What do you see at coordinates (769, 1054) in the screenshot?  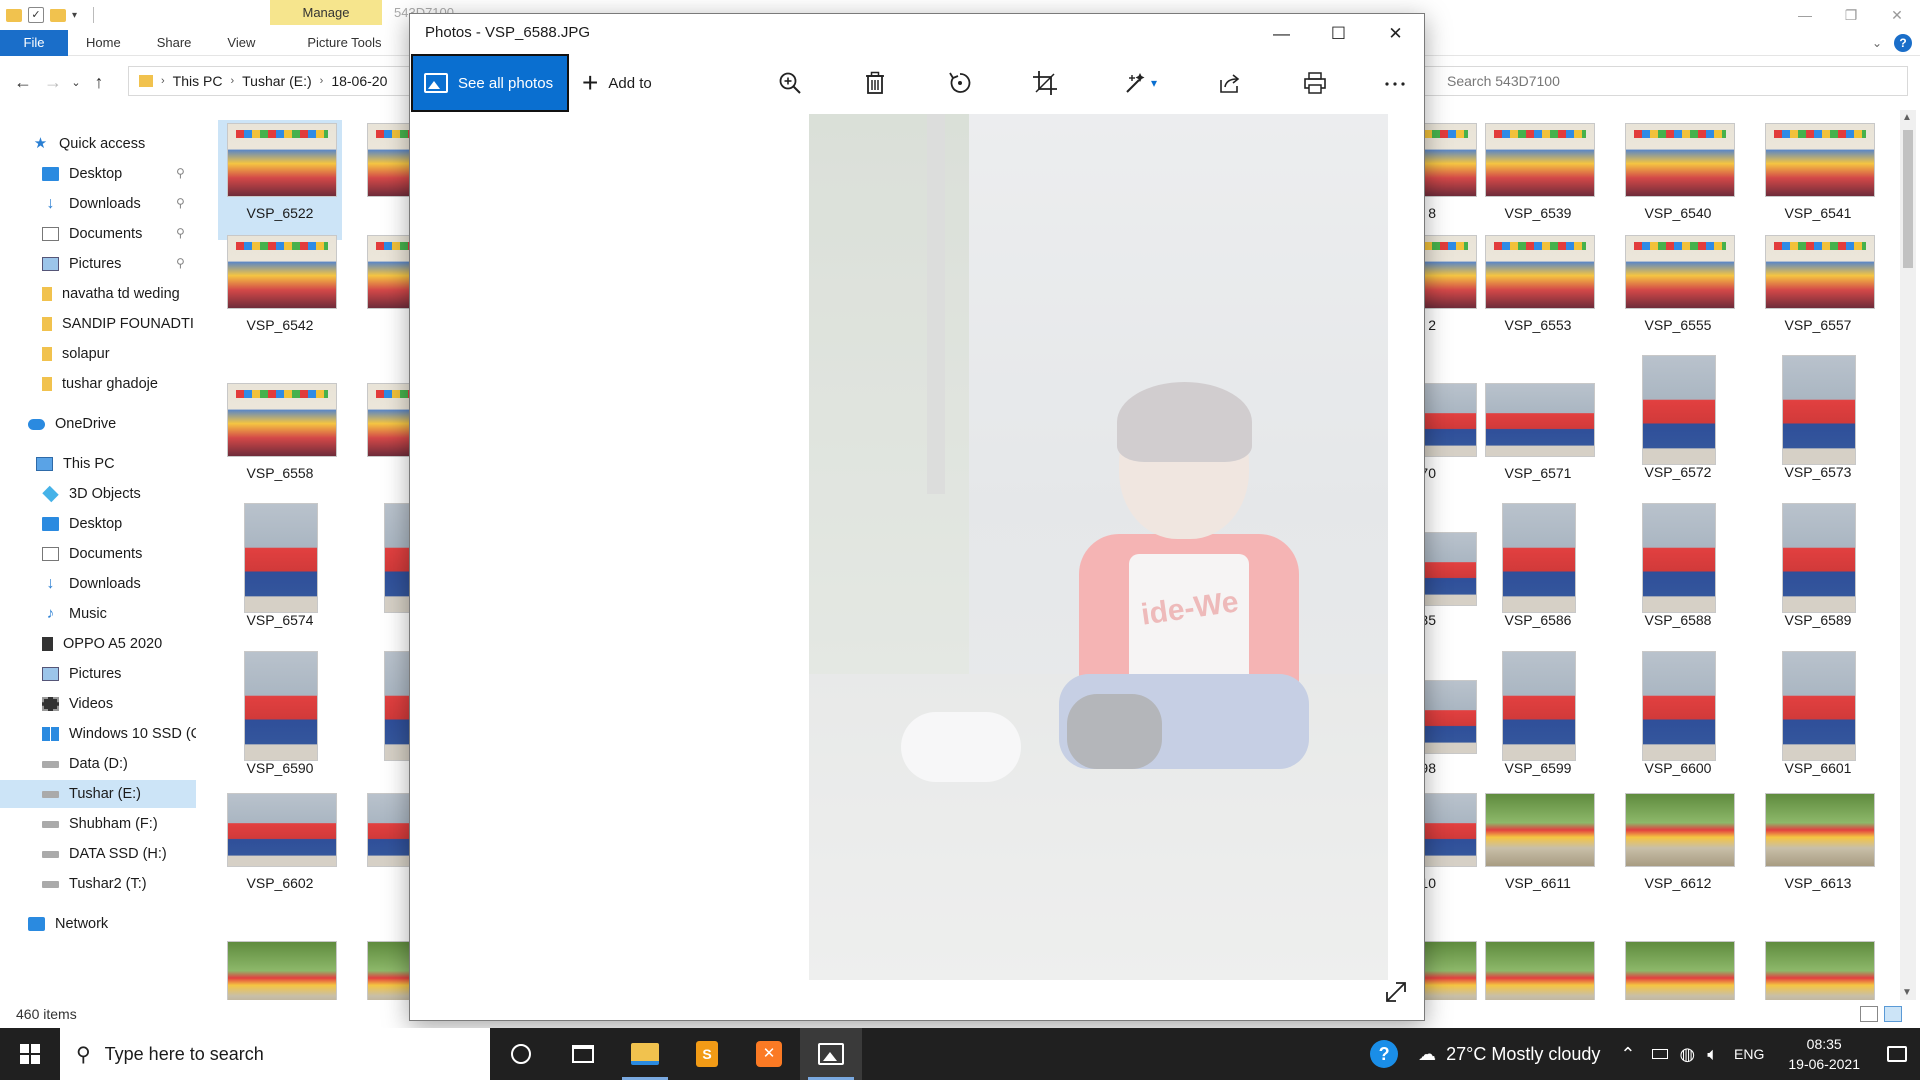 I see `xampp-taskbar-button: ✕` at bounding box center [769, 1054].